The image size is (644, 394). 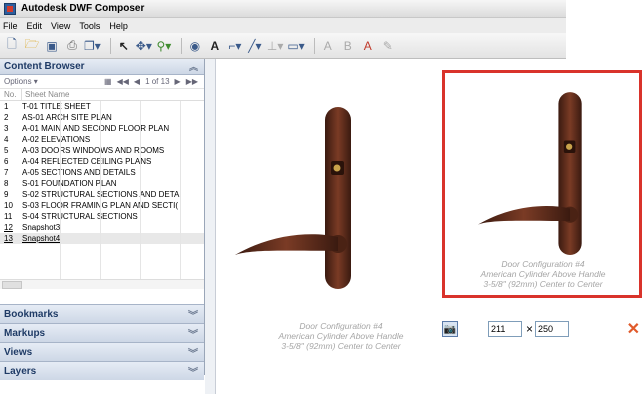 I want to click on snapshot-size-bar: 📷 211 × 250 ✕, so click(x=543, y=329).